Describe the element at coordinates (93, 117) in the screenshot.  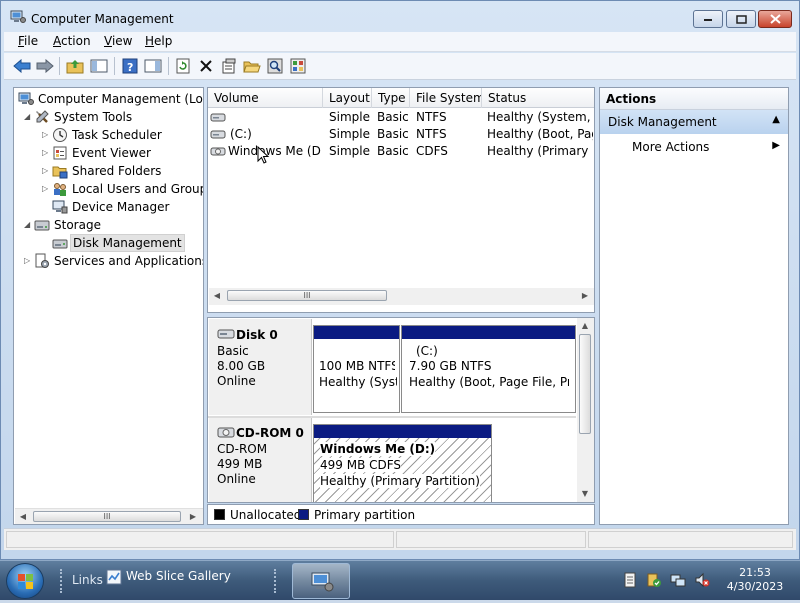
I see `tree-label: System Tools` at that location.